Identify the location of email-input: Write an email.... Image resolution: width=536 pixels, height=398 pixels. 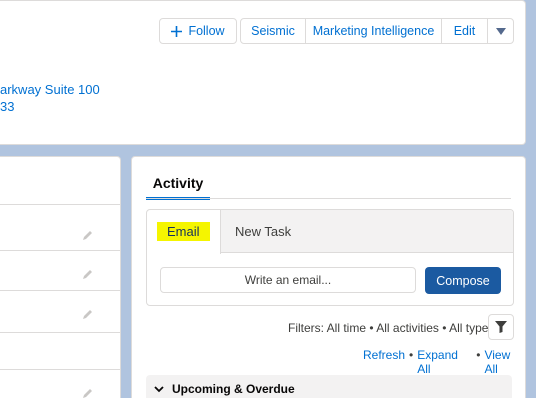
(288, 280).